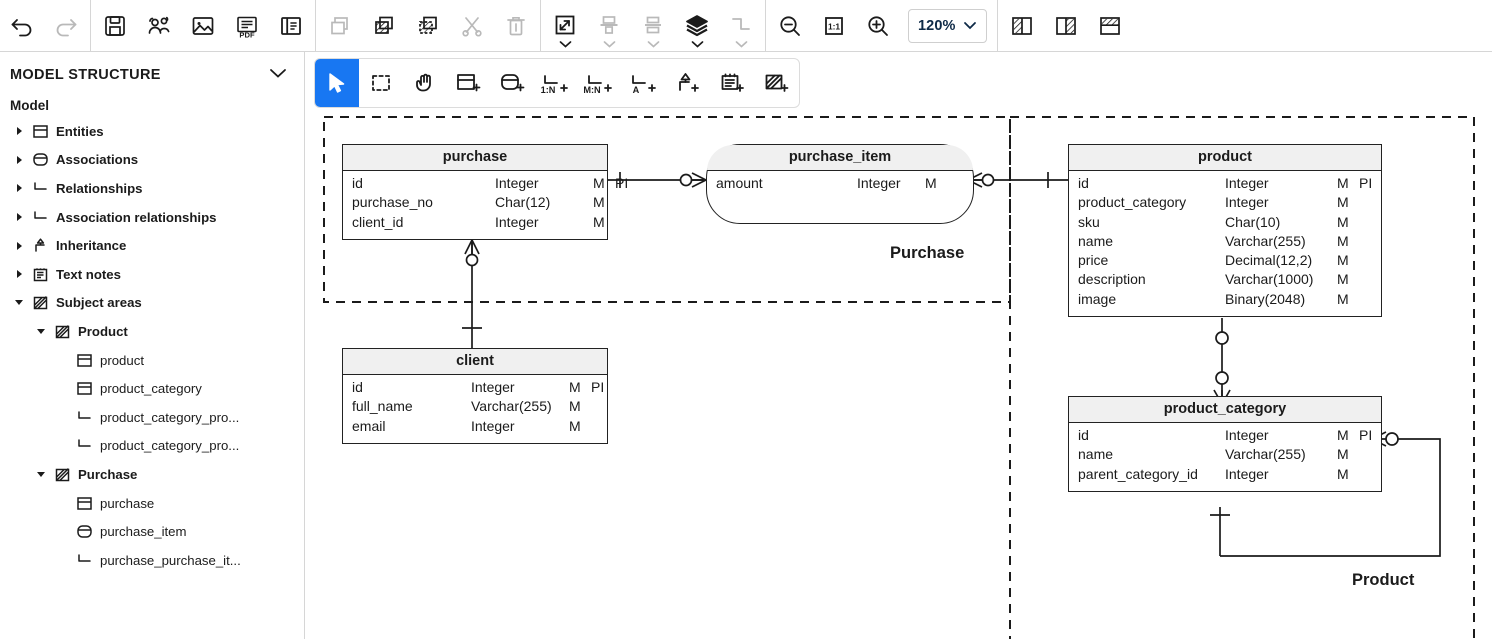 This screenshot has height=639, width=1492. Describe the element at coordinates (340, 26) in the screenshot. I see `copy-icon` at that location.